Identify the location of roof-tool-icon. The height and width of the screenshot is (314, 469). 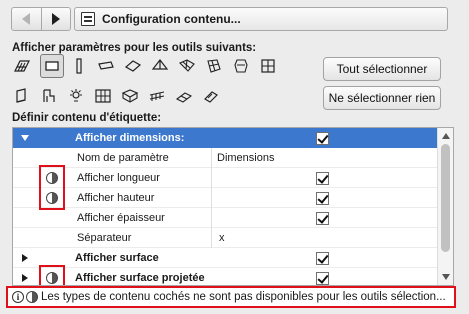
(133, 66).